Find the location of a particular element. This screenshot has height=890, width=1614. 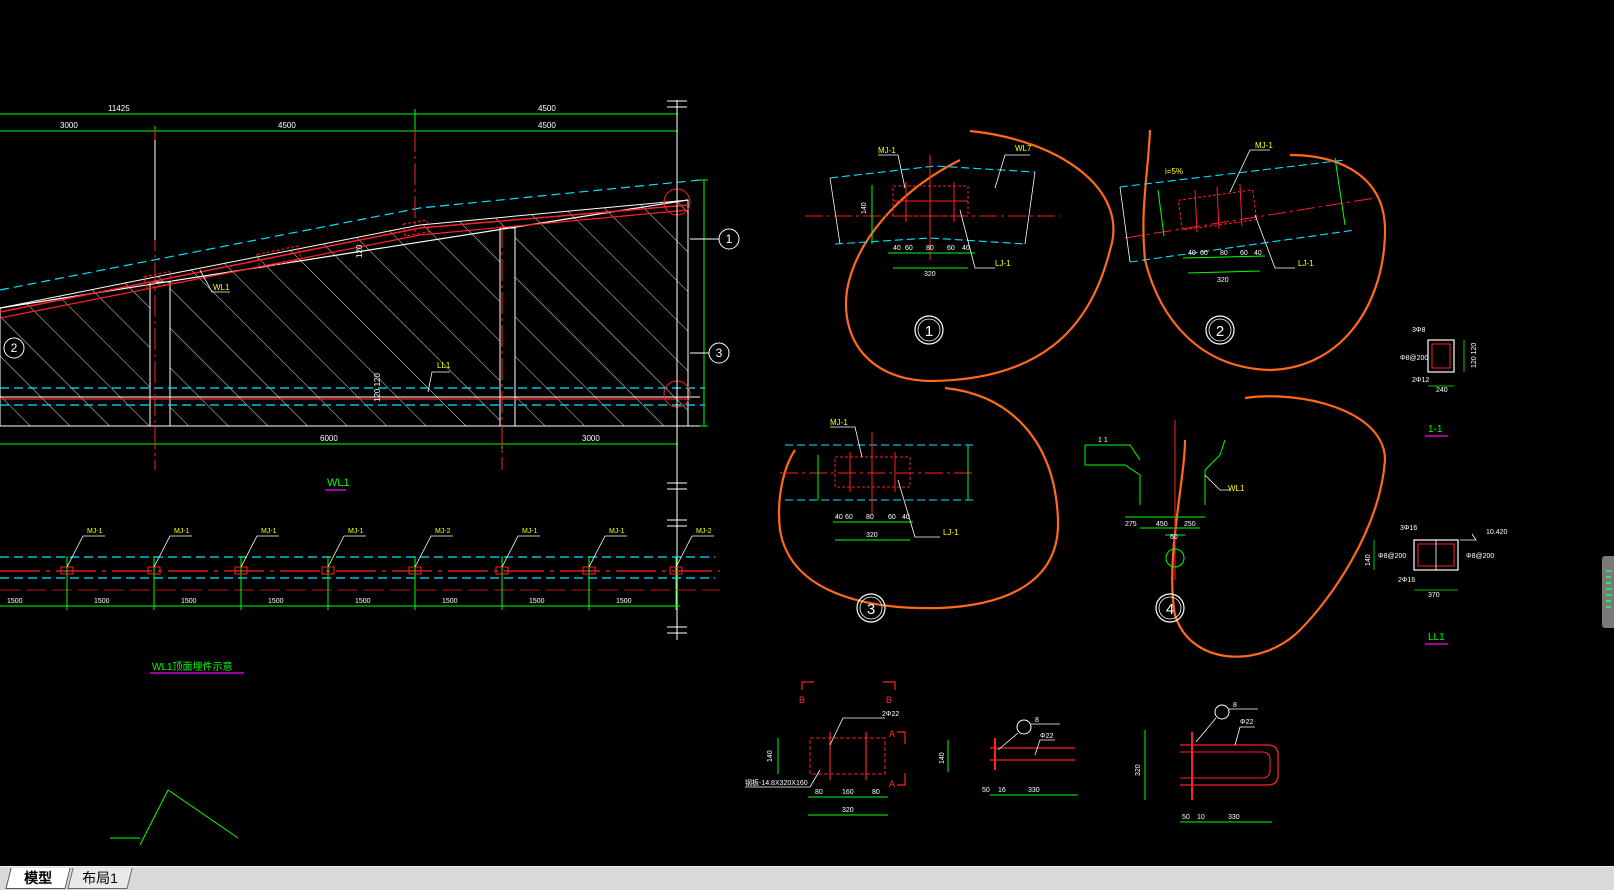

plate-label-b2: B is located at coordinates (889, 700).